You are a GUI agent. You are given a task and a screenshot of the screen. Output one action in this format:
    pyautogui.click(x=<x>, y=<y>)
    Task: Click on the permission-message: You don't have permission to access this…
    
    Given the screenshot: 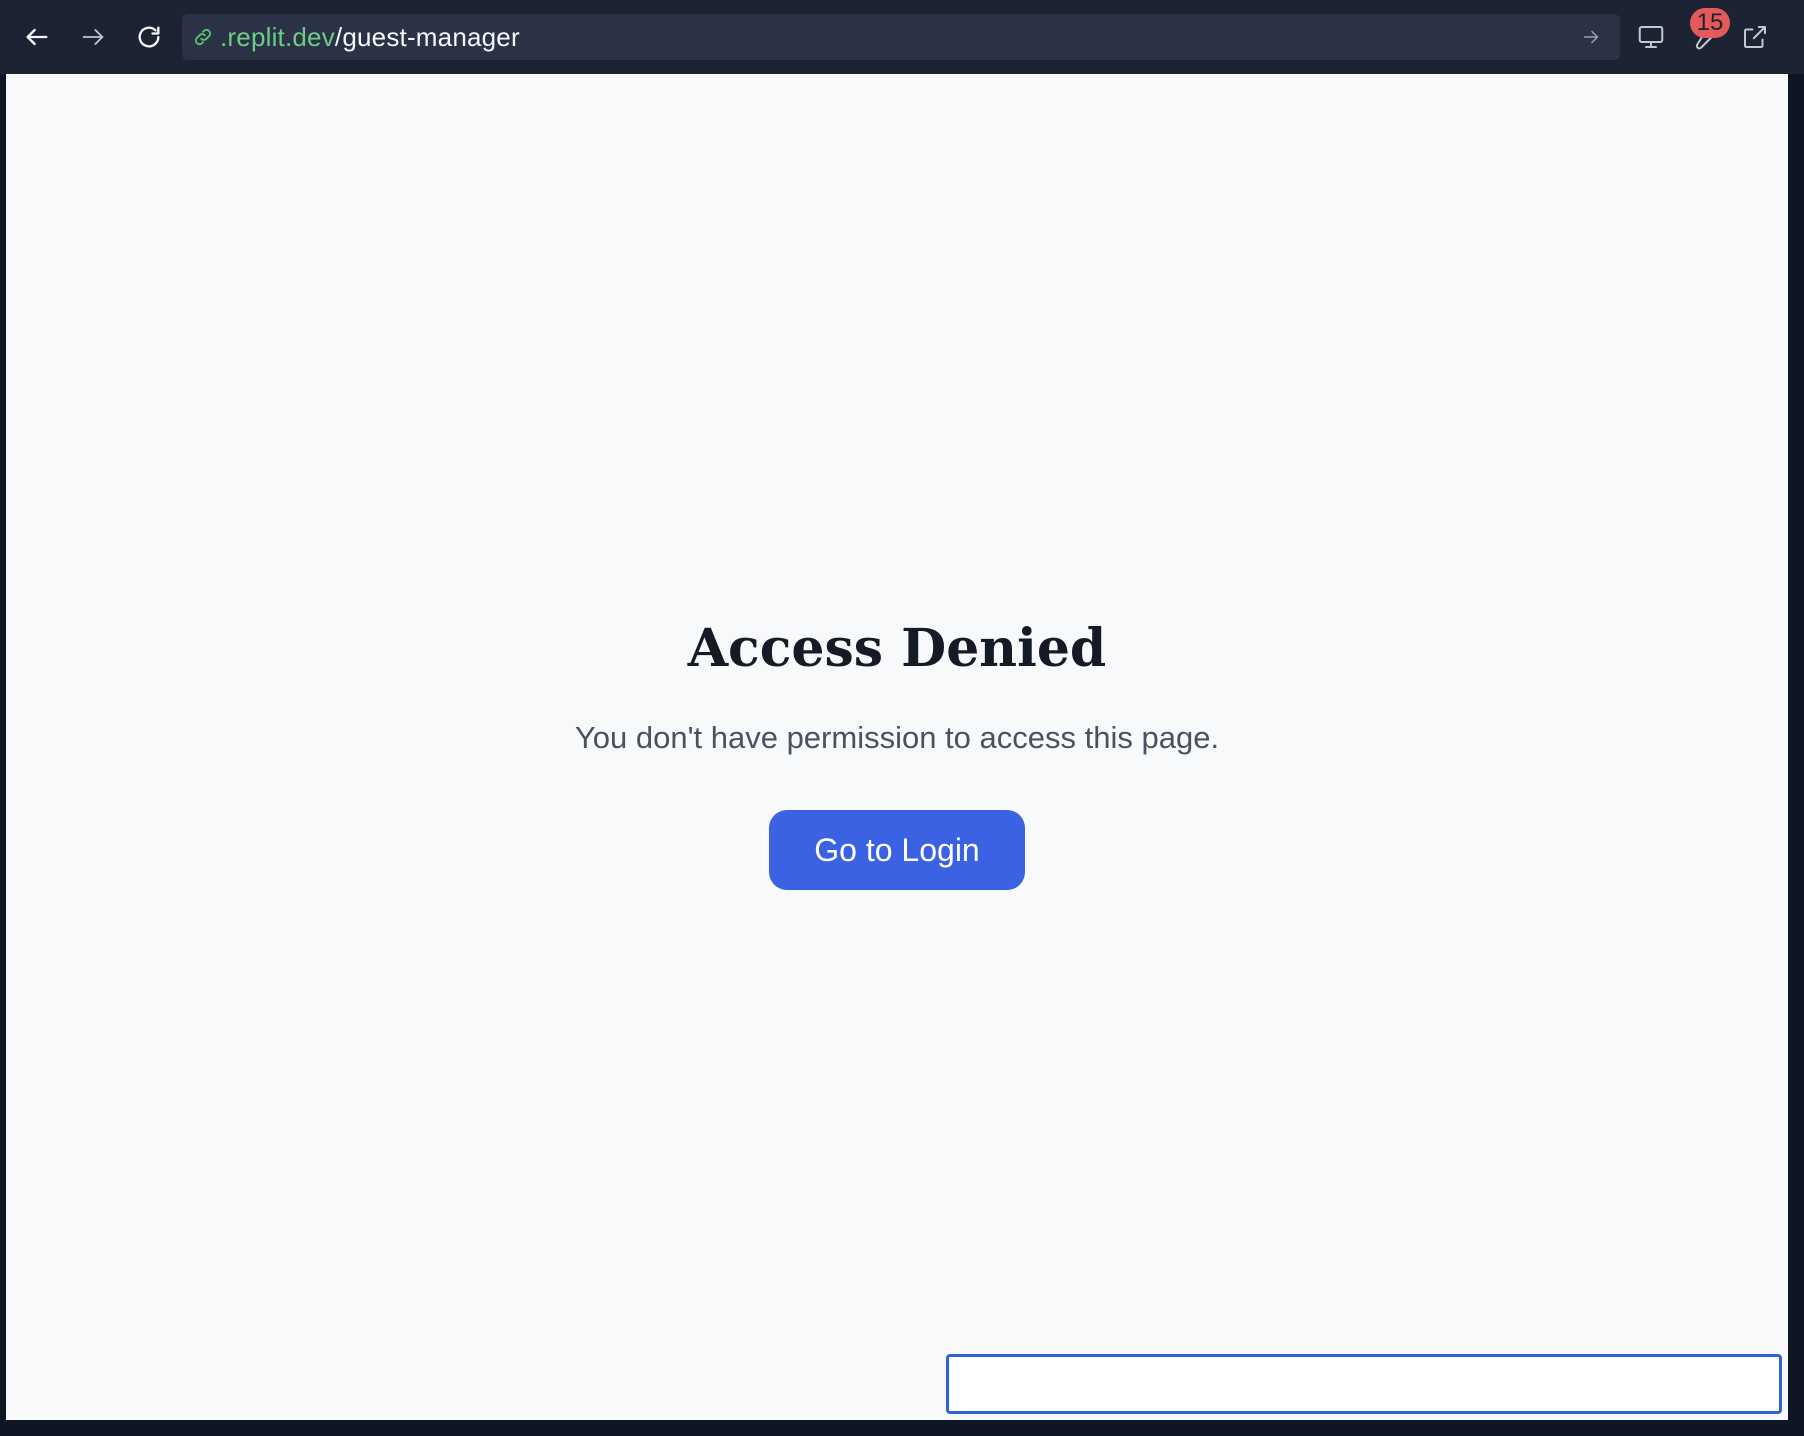 What is the action you would take?
    pyautogui.click(x=897, y=737)
    